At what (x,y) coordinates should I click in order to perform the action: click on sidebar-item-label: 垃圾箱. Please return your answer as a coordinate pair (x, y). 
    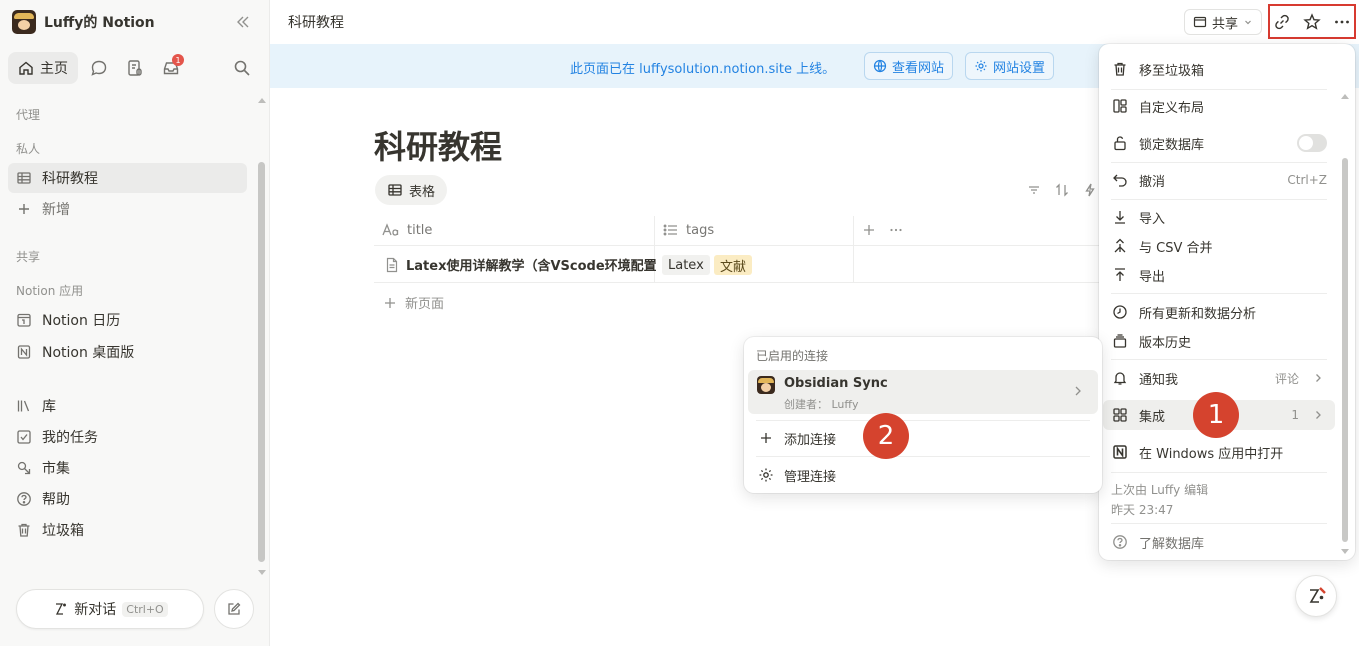
    Looking at the image, I should click on (63, 531).